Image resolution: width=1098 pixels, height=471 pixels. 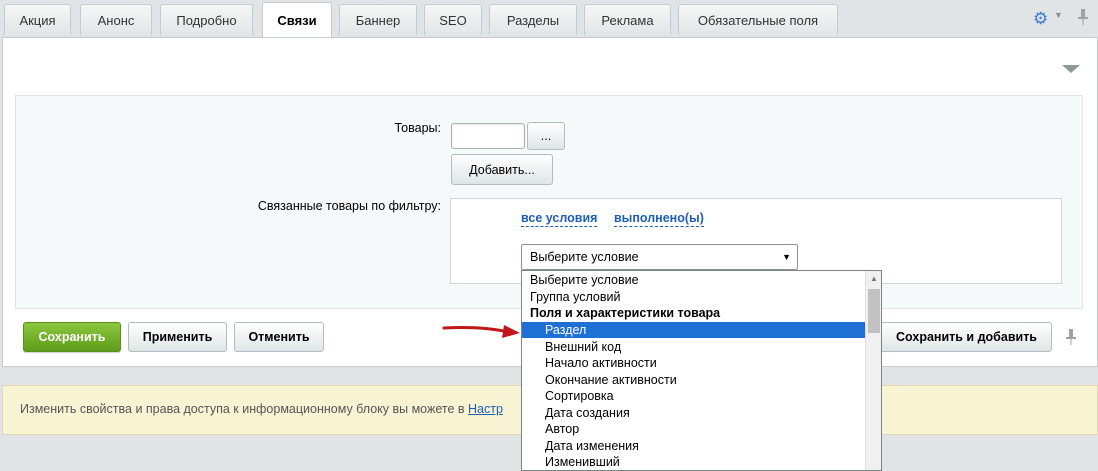 I want to click on condition-select: Выберите условие ▼, so click(x=659, y=257).